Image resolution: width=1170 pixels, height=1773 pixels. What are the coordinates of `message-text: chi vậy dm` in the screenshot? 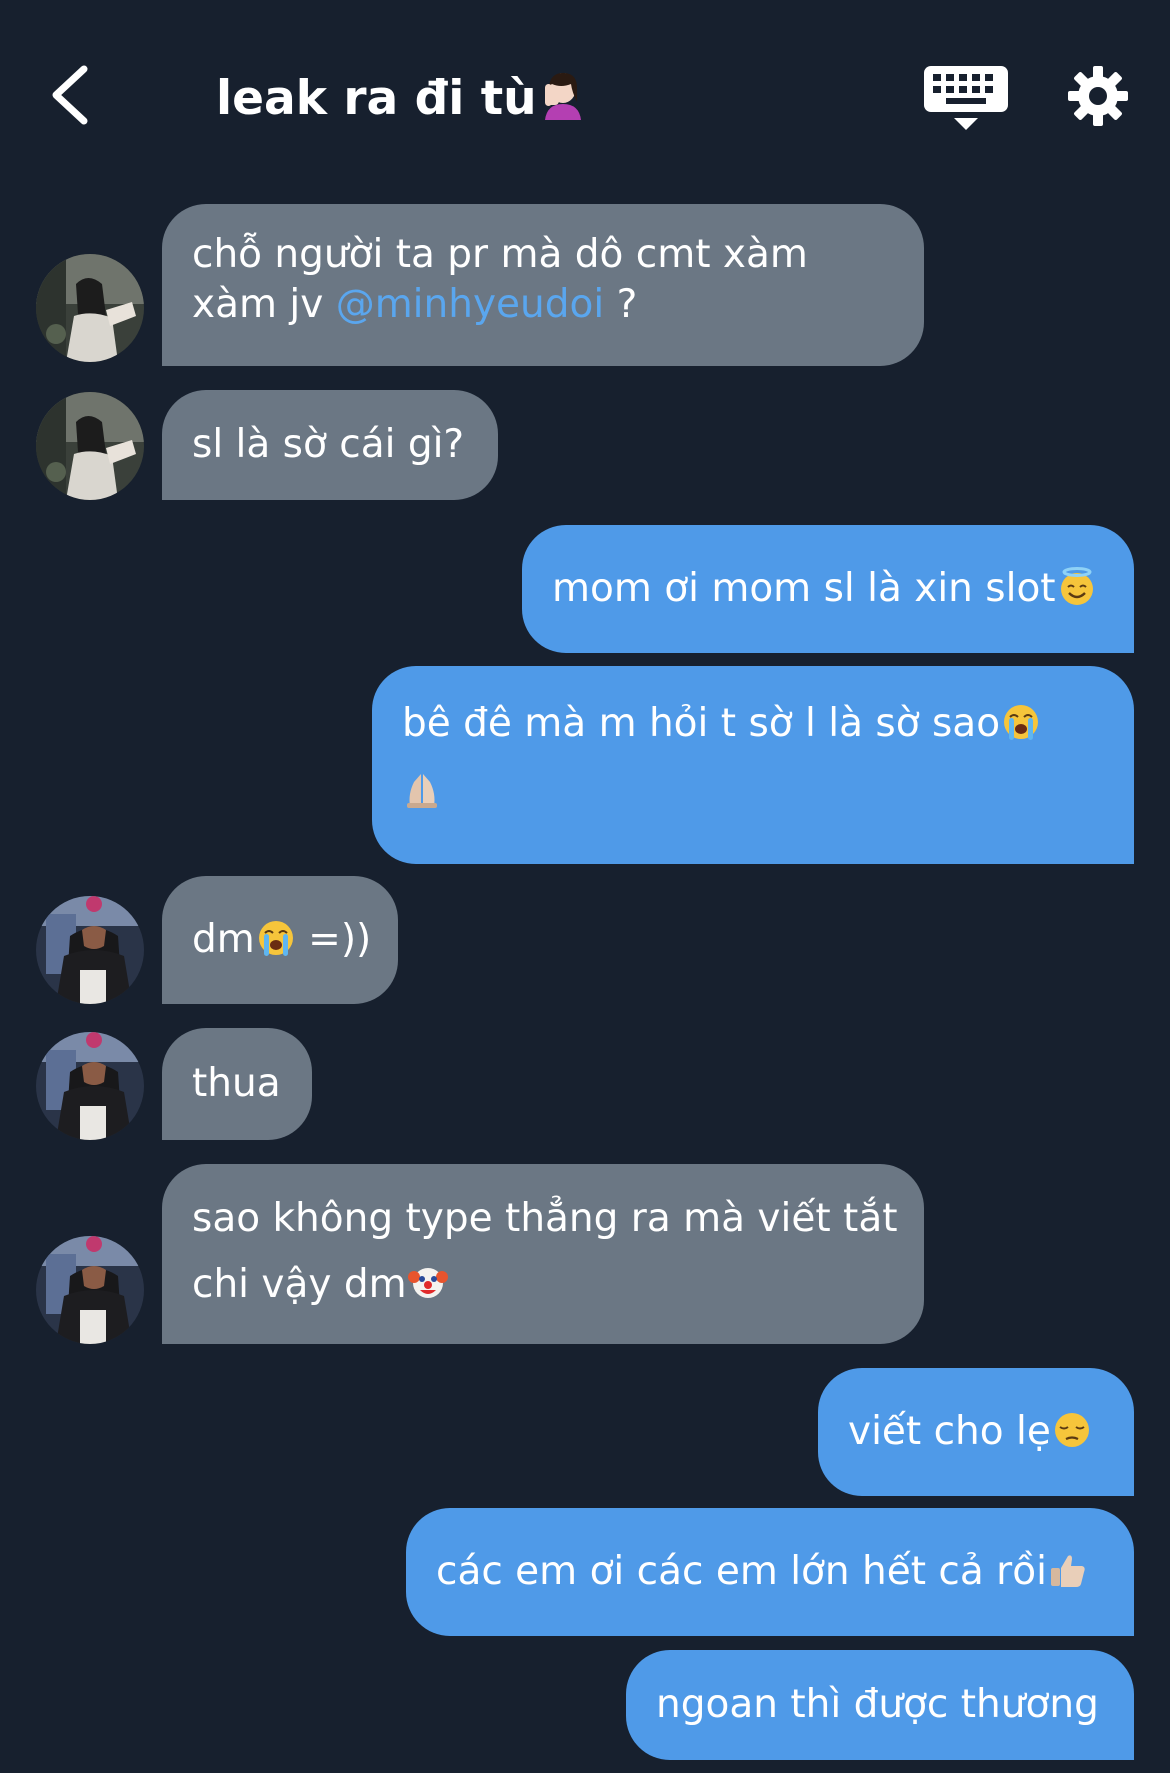 It's located at (299, 1284).